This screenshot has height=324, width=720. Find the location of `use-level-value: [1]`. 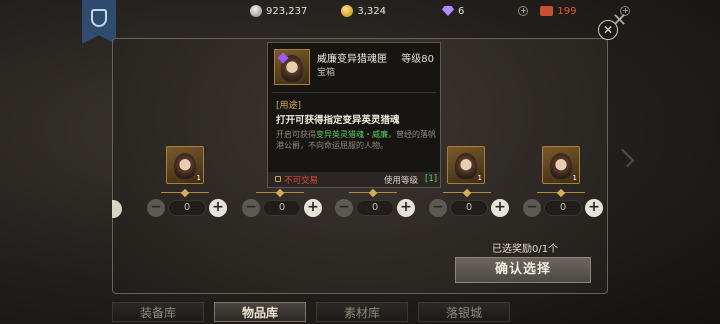

use-level-value: [1] is located at coordinates (431, 179).